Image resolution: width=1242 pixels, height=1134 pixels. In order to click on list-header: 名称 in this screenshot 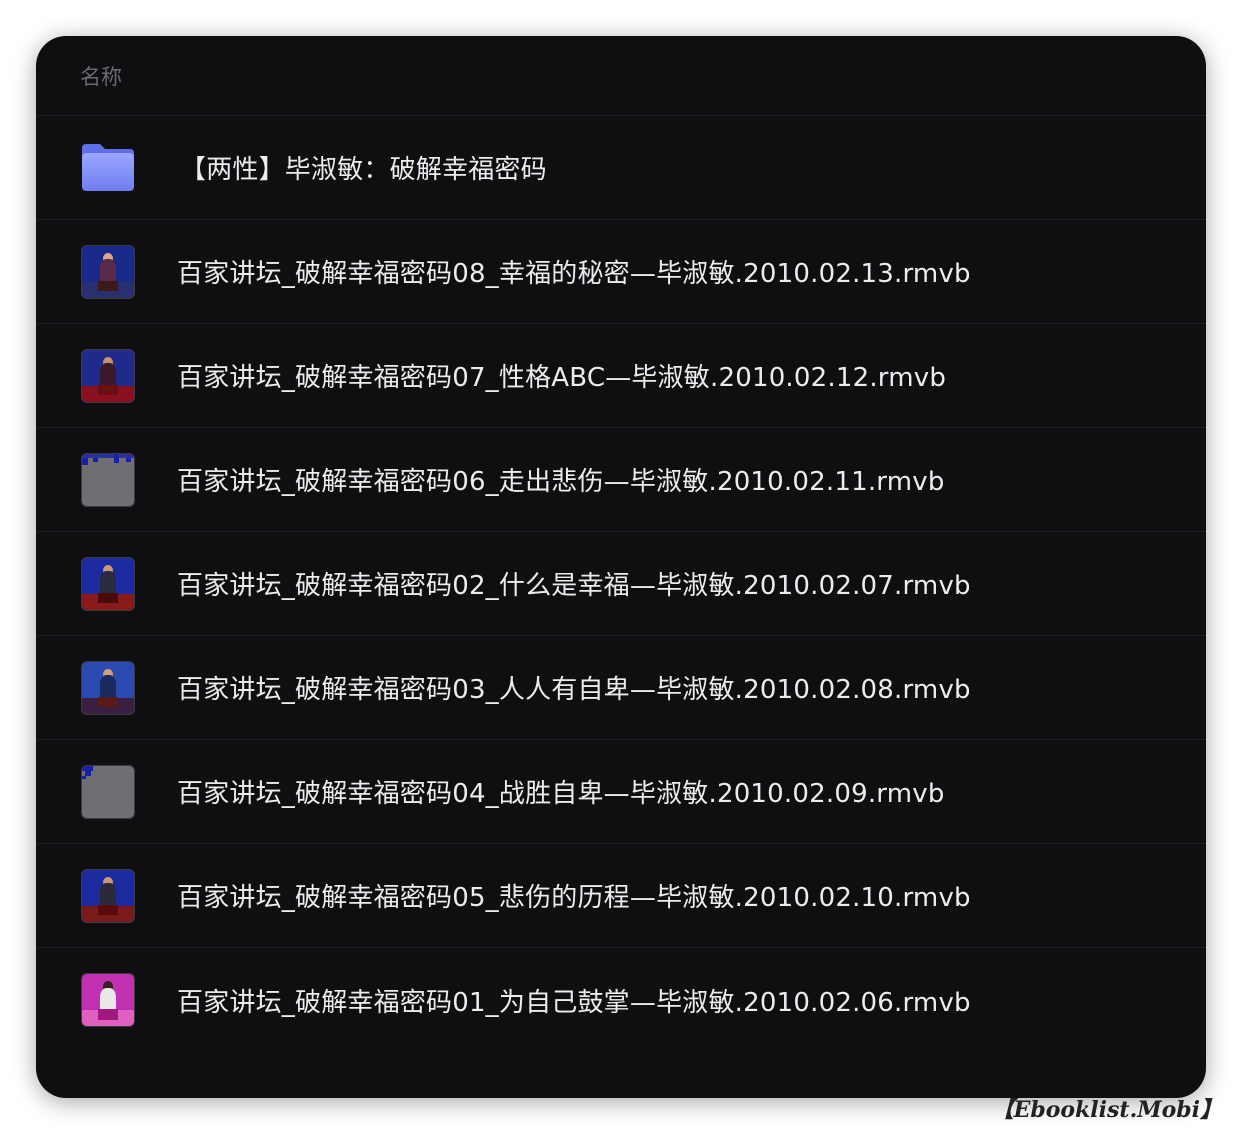, I will do `click(621, 76)`.